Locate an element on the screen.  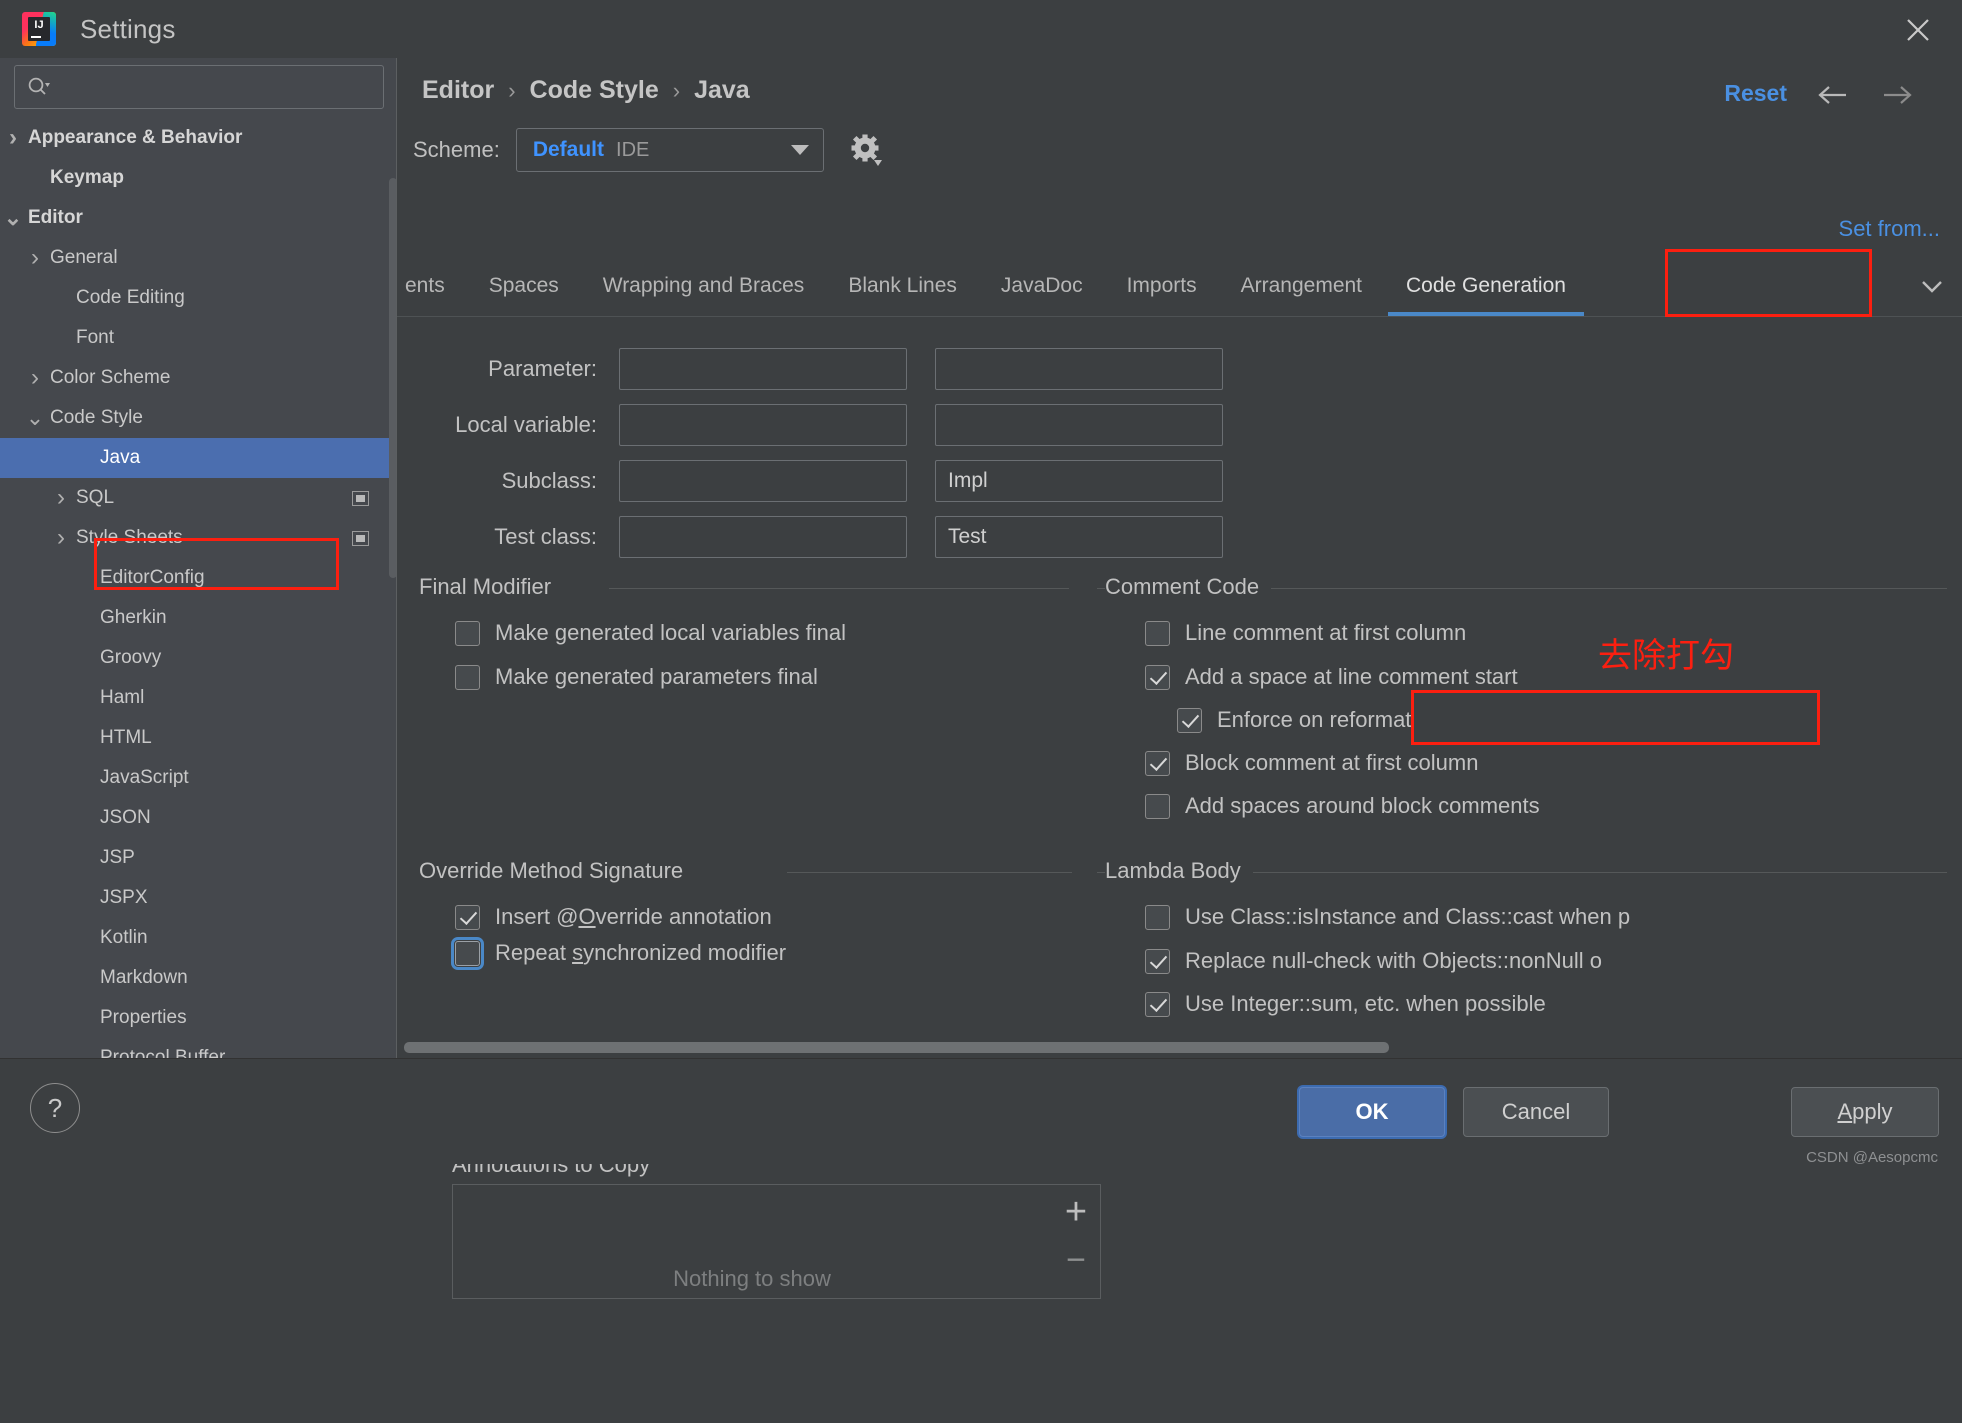
tab-ents: ents is located at coordinates (432, 286).